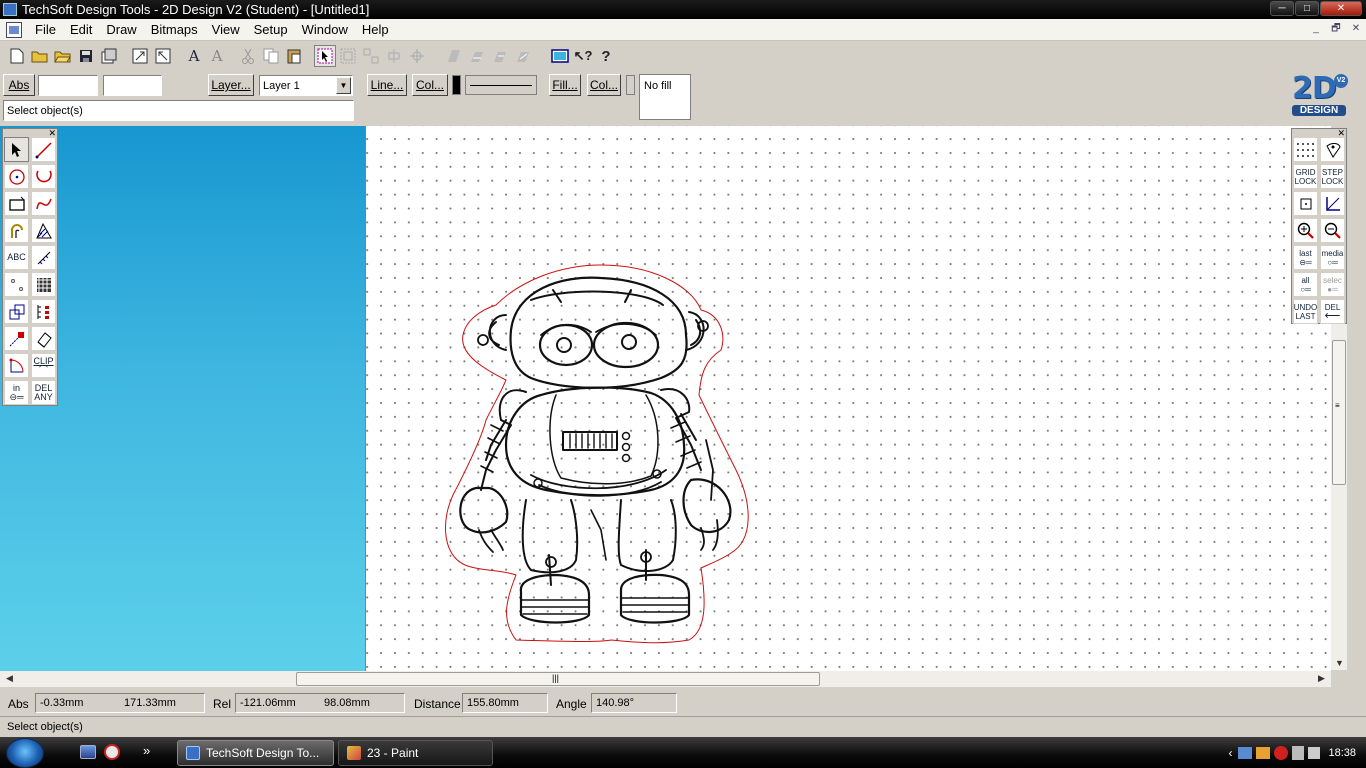 The height and width of the screenshot is (768, 1366). I want to click on menu-edit: Edit, so click(81, 29).